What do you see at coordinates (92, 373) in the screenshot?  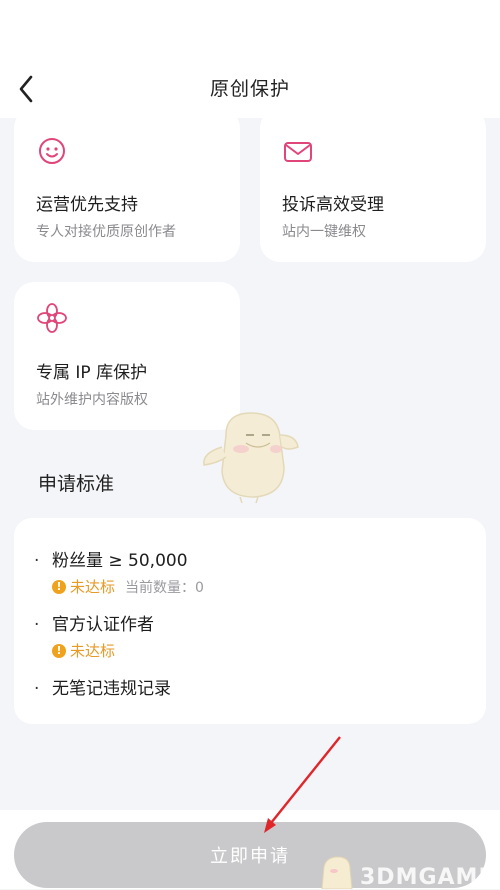 I see `benefit-title: 专属 IP 库保护` at bounding box center [92, 373].